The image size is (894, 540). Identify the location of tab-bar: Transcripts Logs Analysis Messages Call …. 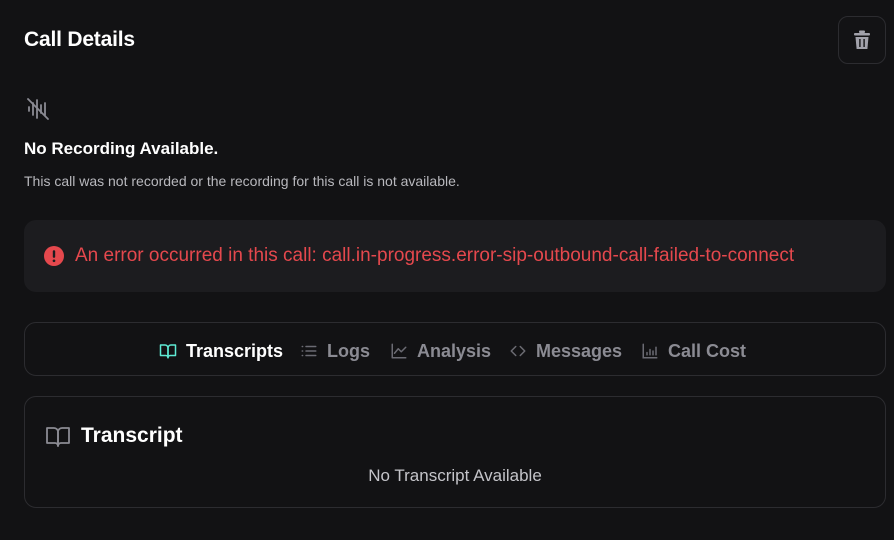
(455, 349).